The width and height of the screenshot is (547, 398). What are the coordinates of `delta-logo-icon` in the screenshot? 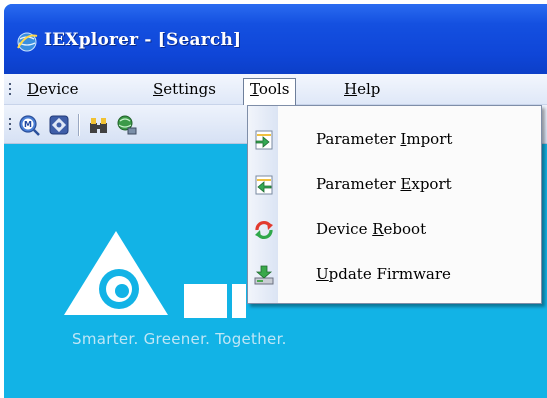 It's located at (116, 273).